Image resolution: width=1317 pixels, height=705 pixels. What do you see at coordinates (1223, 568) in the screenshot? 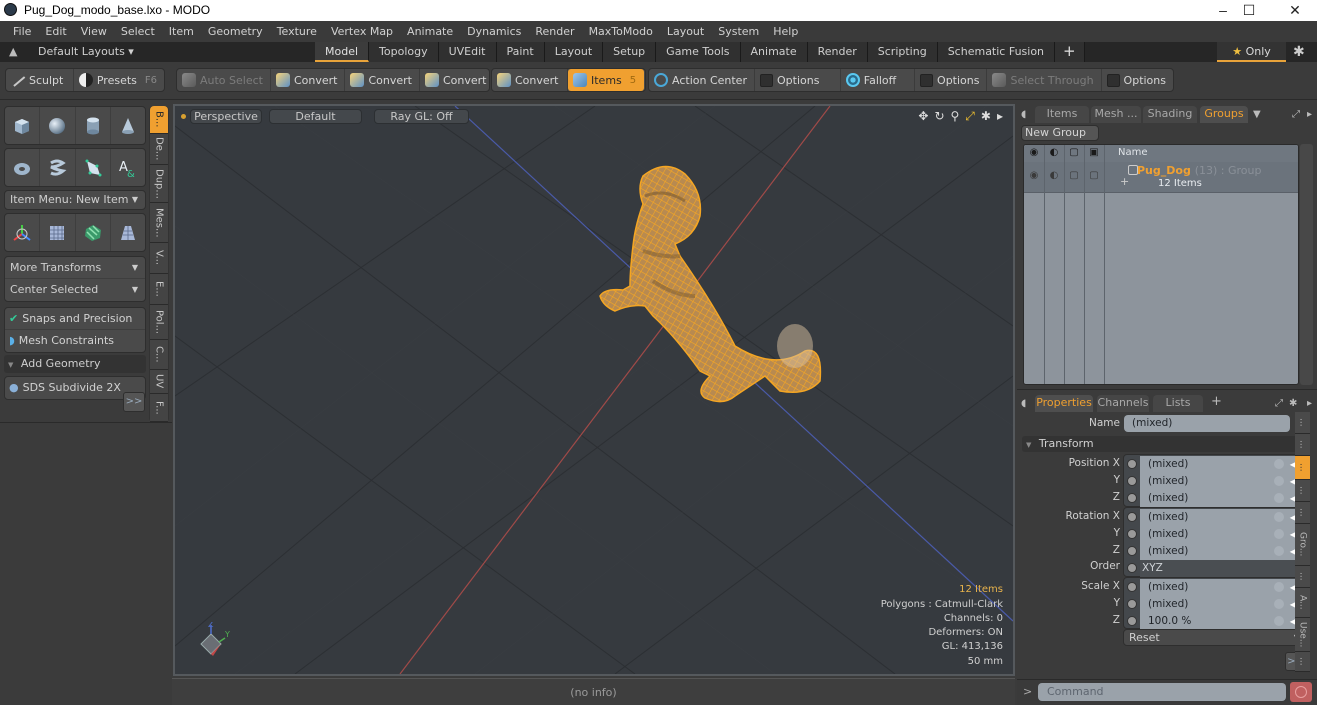
I see `order-dropdown: XYZ▼` at bounding box center [1223, 568].